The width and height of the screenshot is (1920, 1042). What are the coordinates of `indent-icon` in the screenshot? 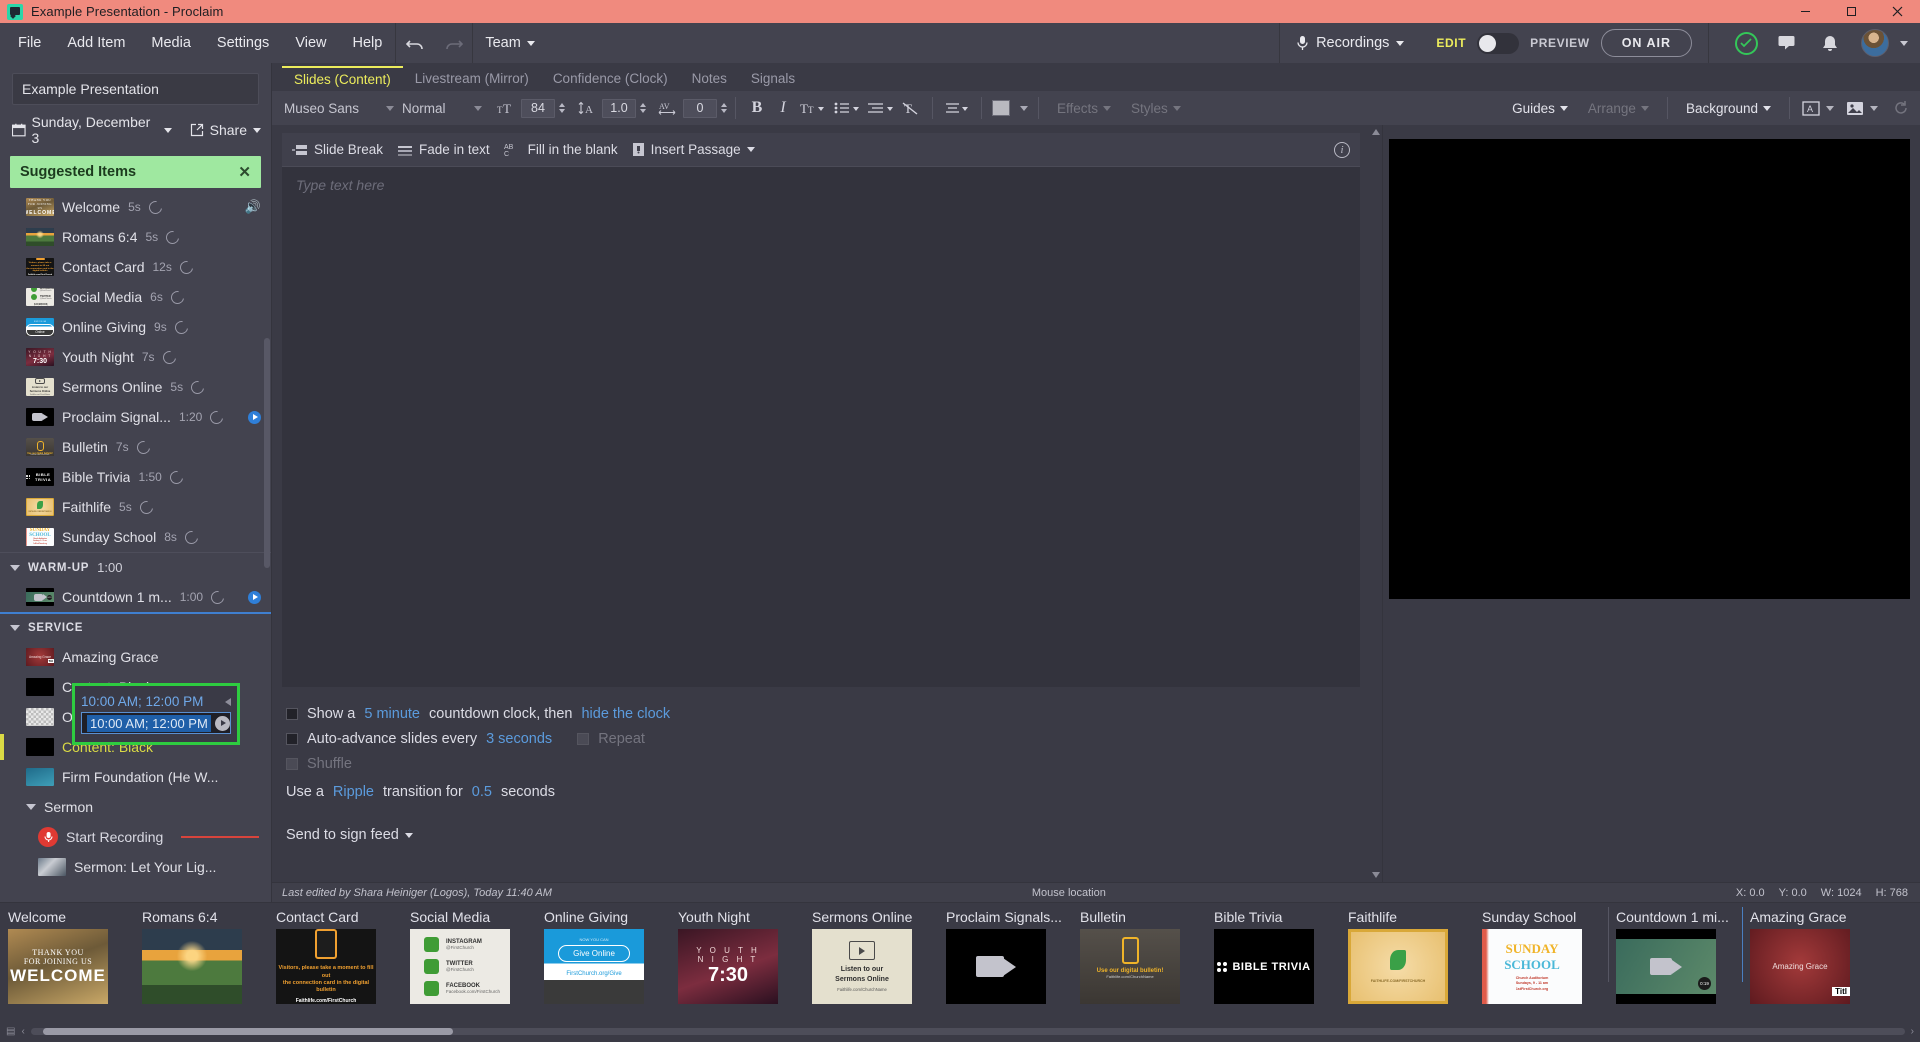 It's located at (881, 108).